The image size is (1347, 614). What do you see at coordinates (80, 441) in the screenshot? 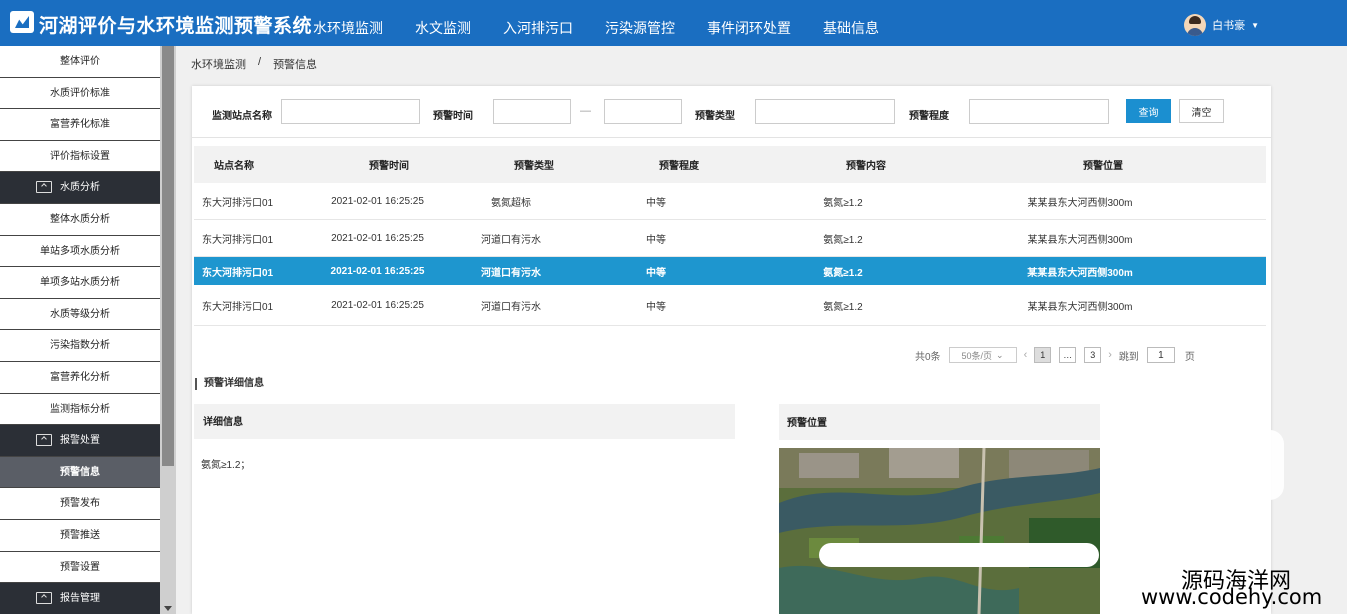
I see `sidebar-group: 报警处置` at bounding box center [80, 441].